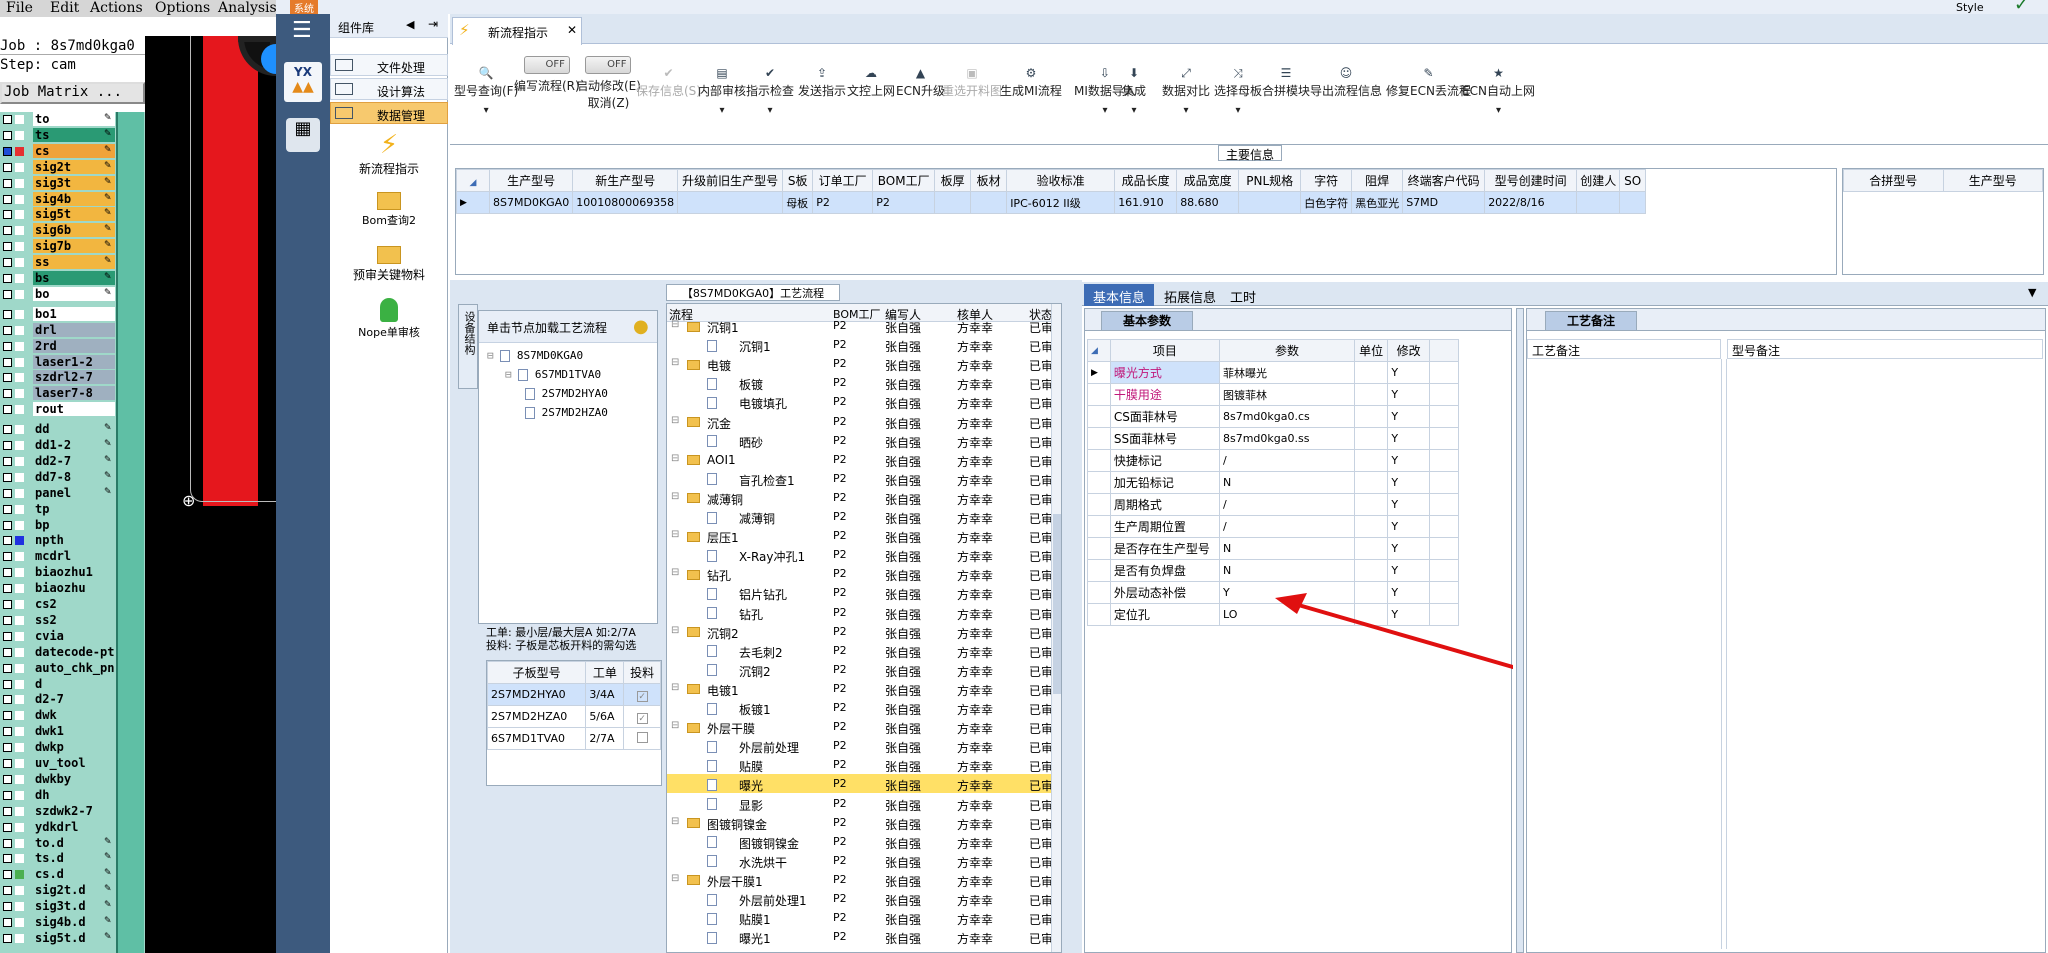  I want to click on flow-row: ⊟ 沉铜2 P2 张自强 方幸幸 已审, so click(860, 631).